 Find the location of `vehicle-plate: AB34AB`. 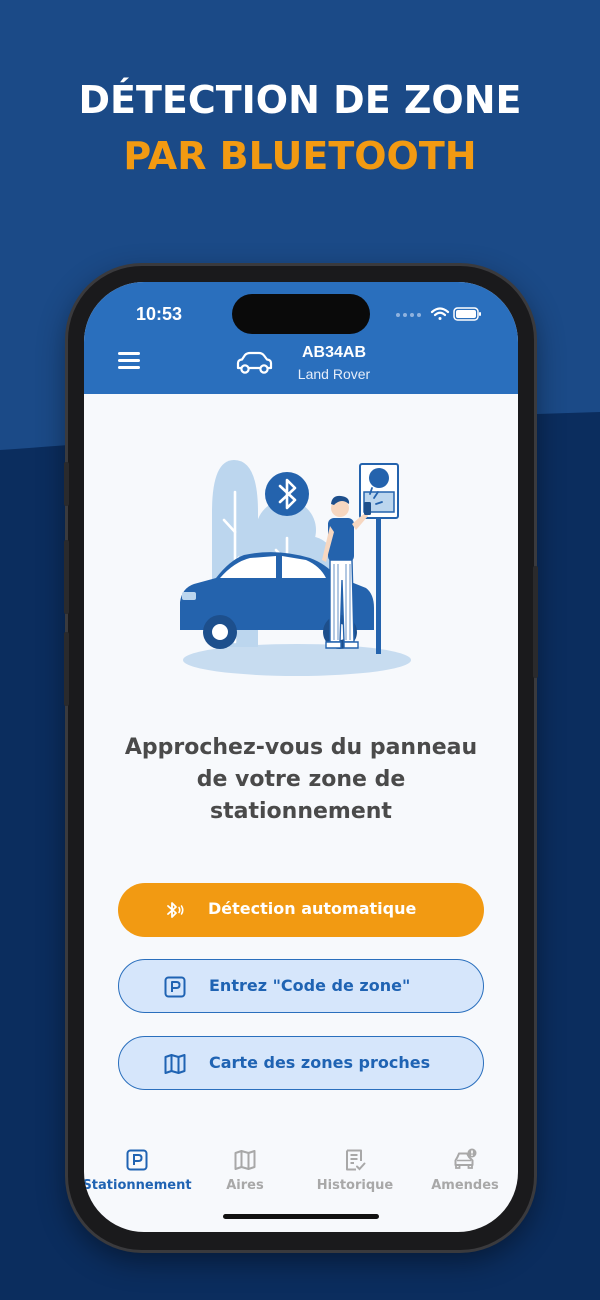

vehicle-plate: AB34AB is located at coordinates (334, 353).